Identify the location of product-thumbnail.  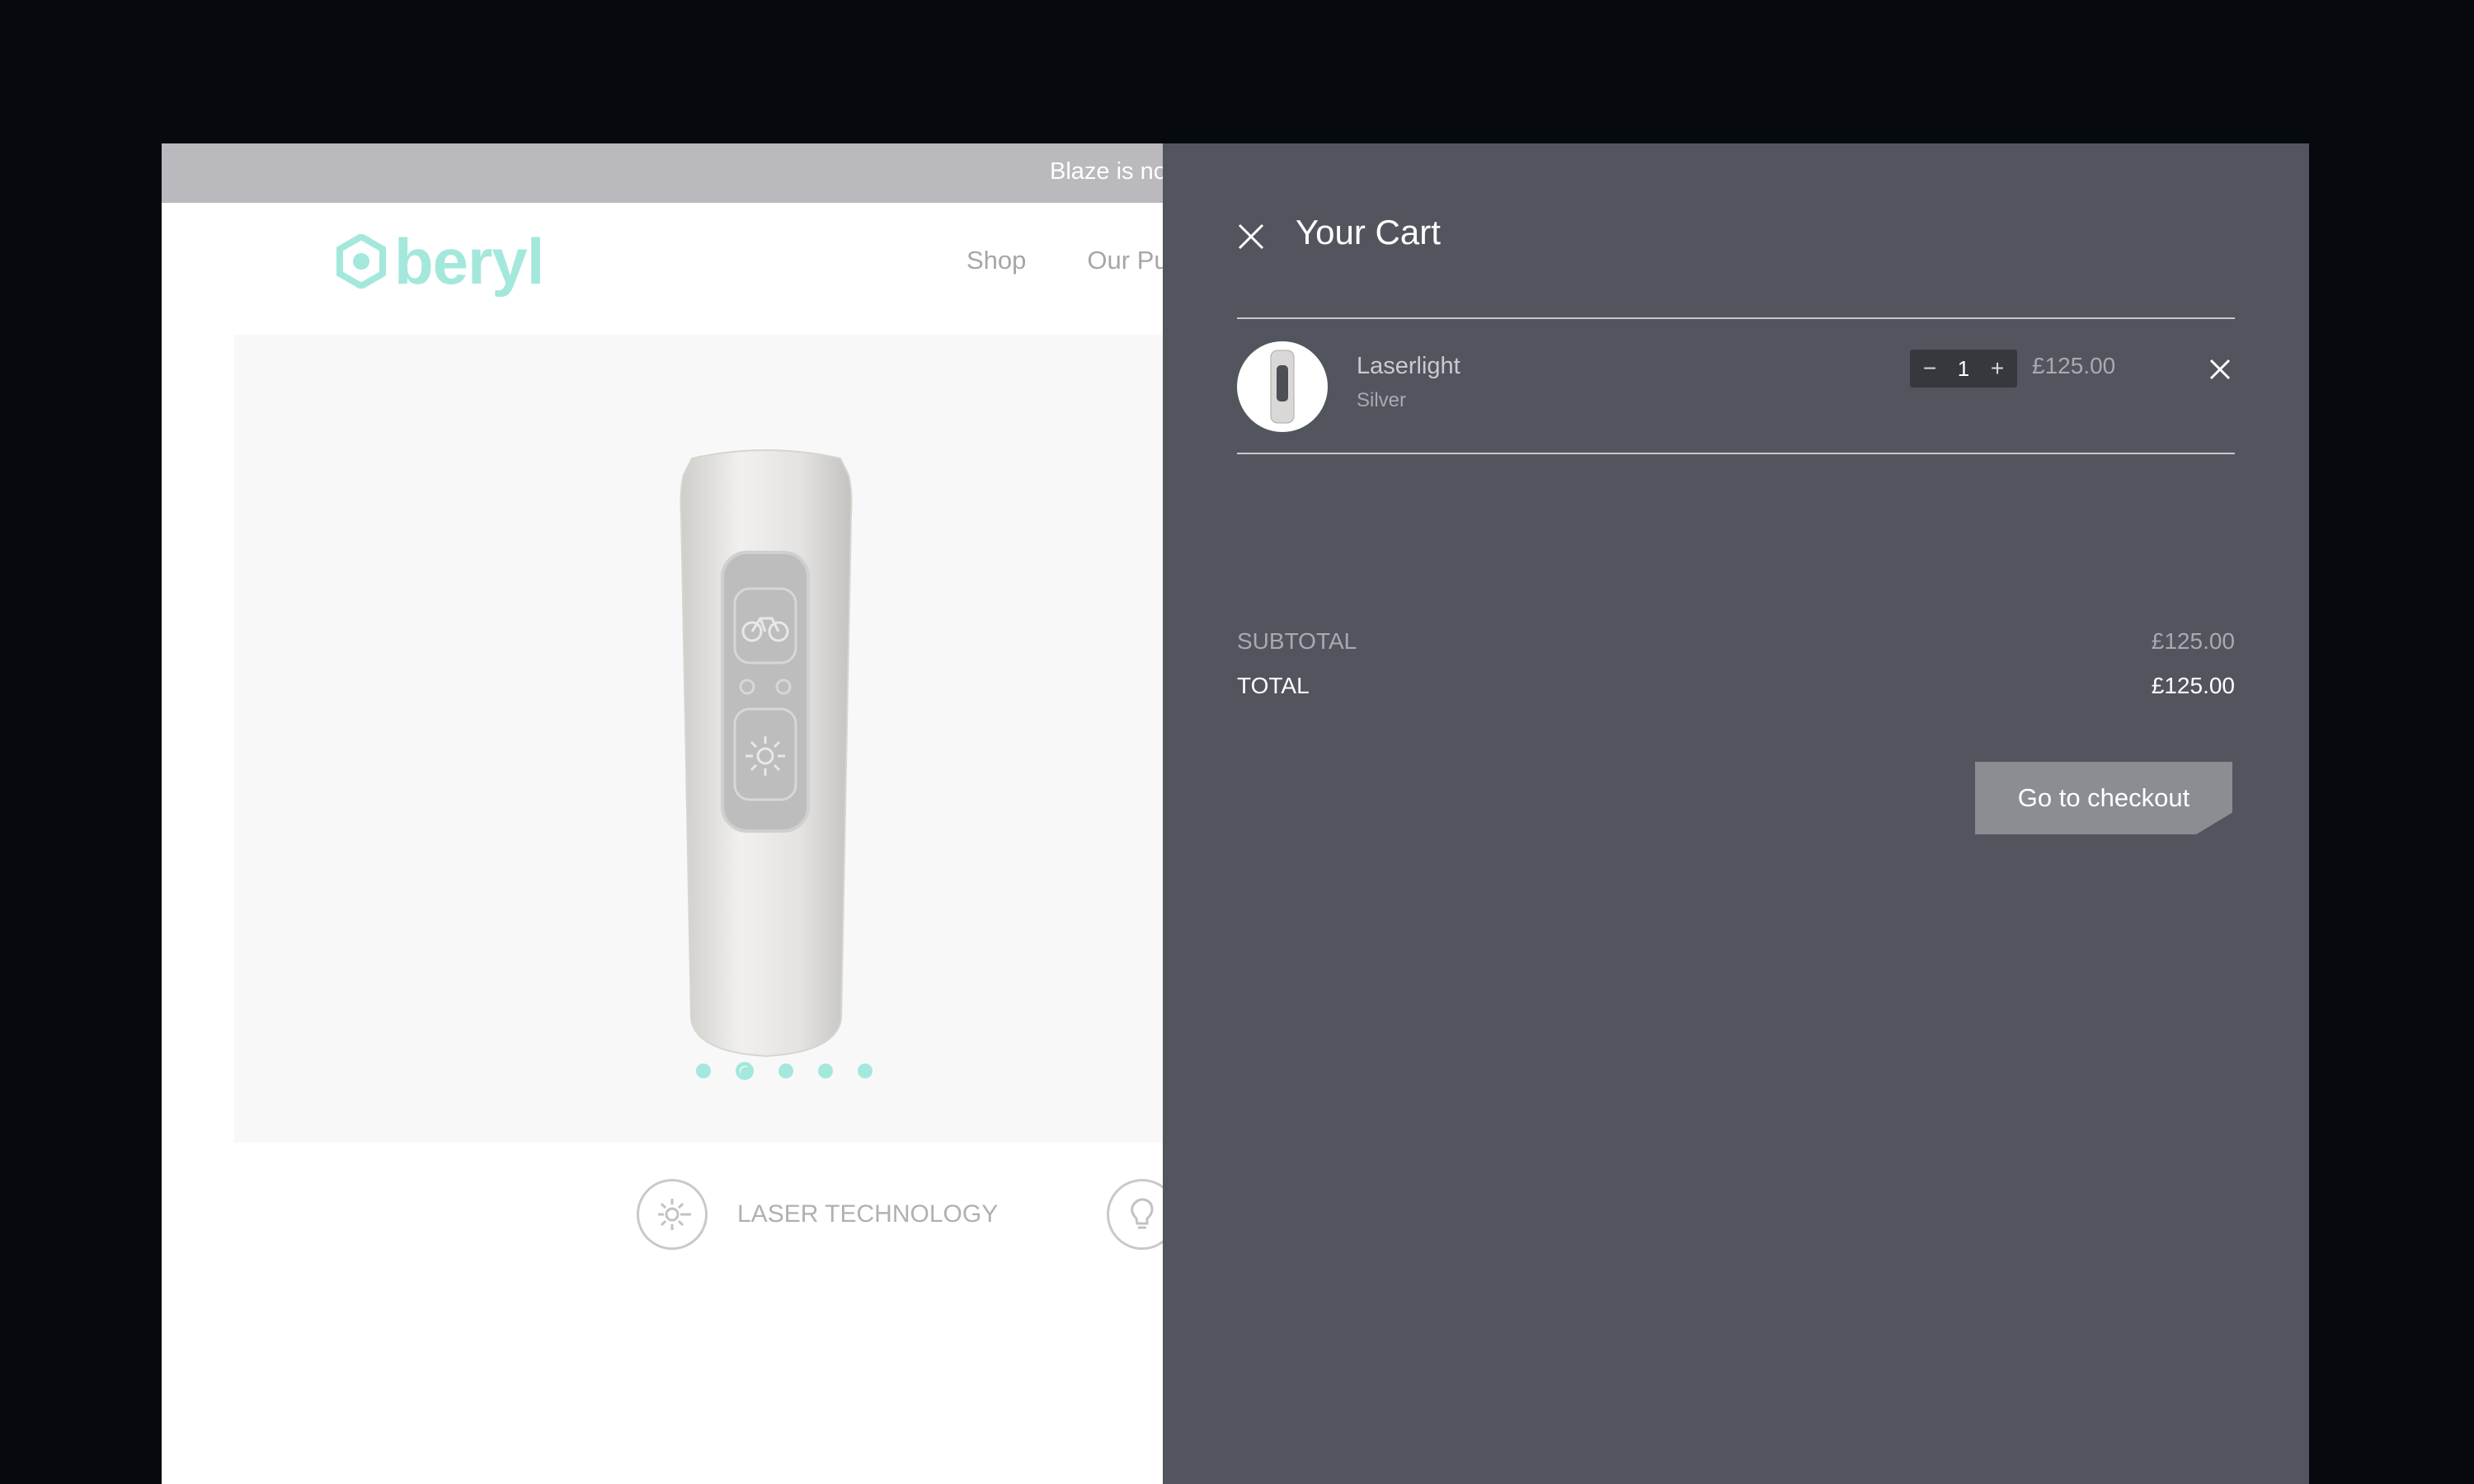
(1282, 386).